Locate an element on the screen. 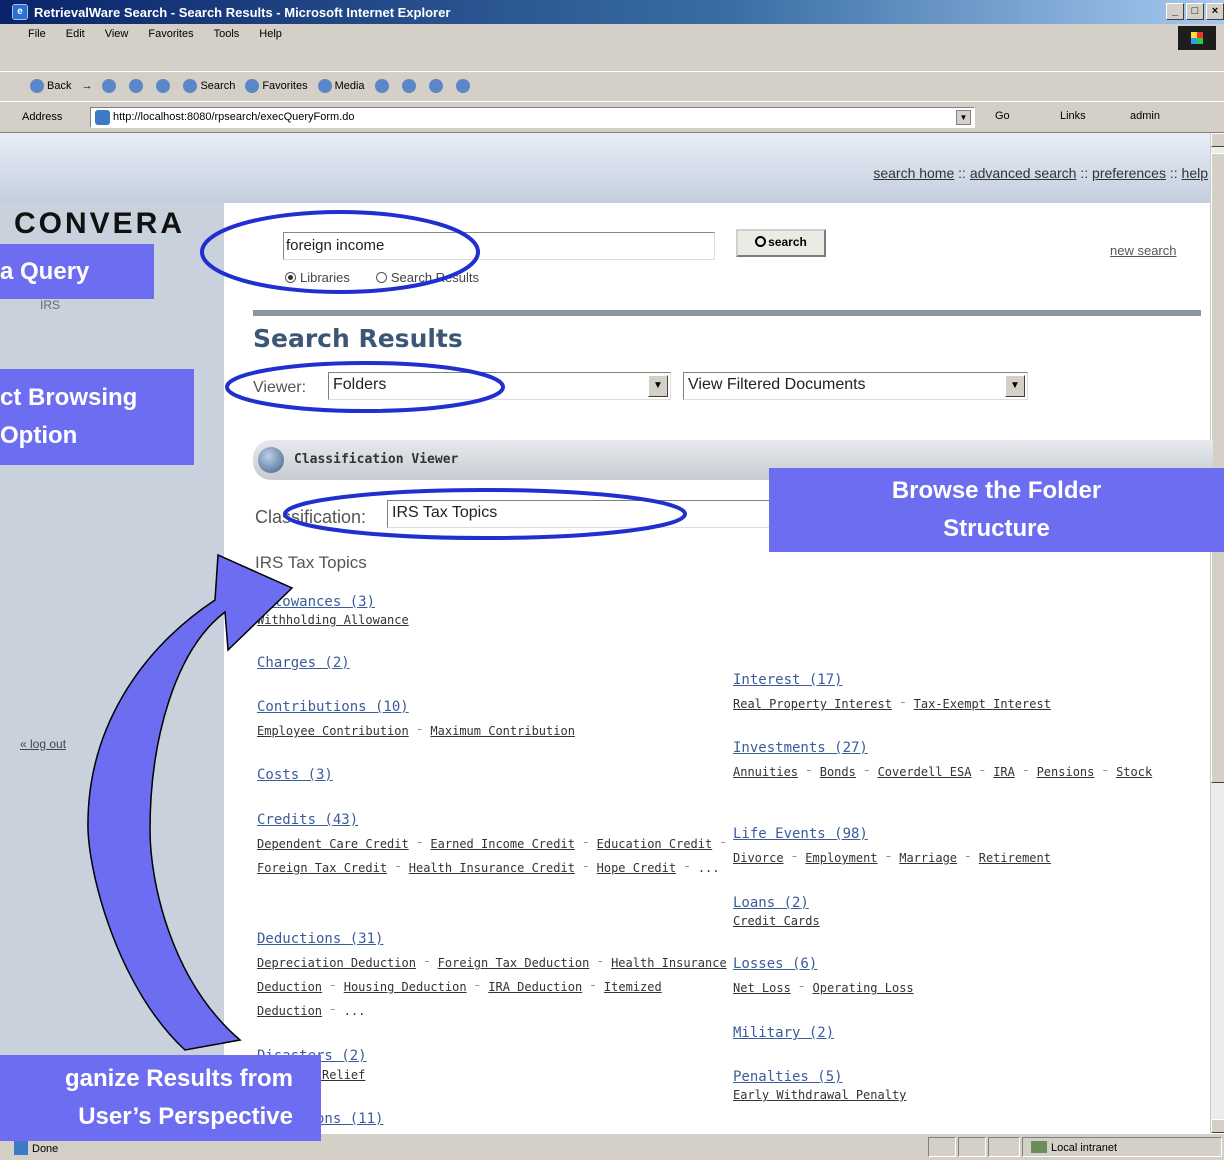 The image size is (1224, 1160). toolbar-favorites-button: Favorites is located at coordinates (276, 86).